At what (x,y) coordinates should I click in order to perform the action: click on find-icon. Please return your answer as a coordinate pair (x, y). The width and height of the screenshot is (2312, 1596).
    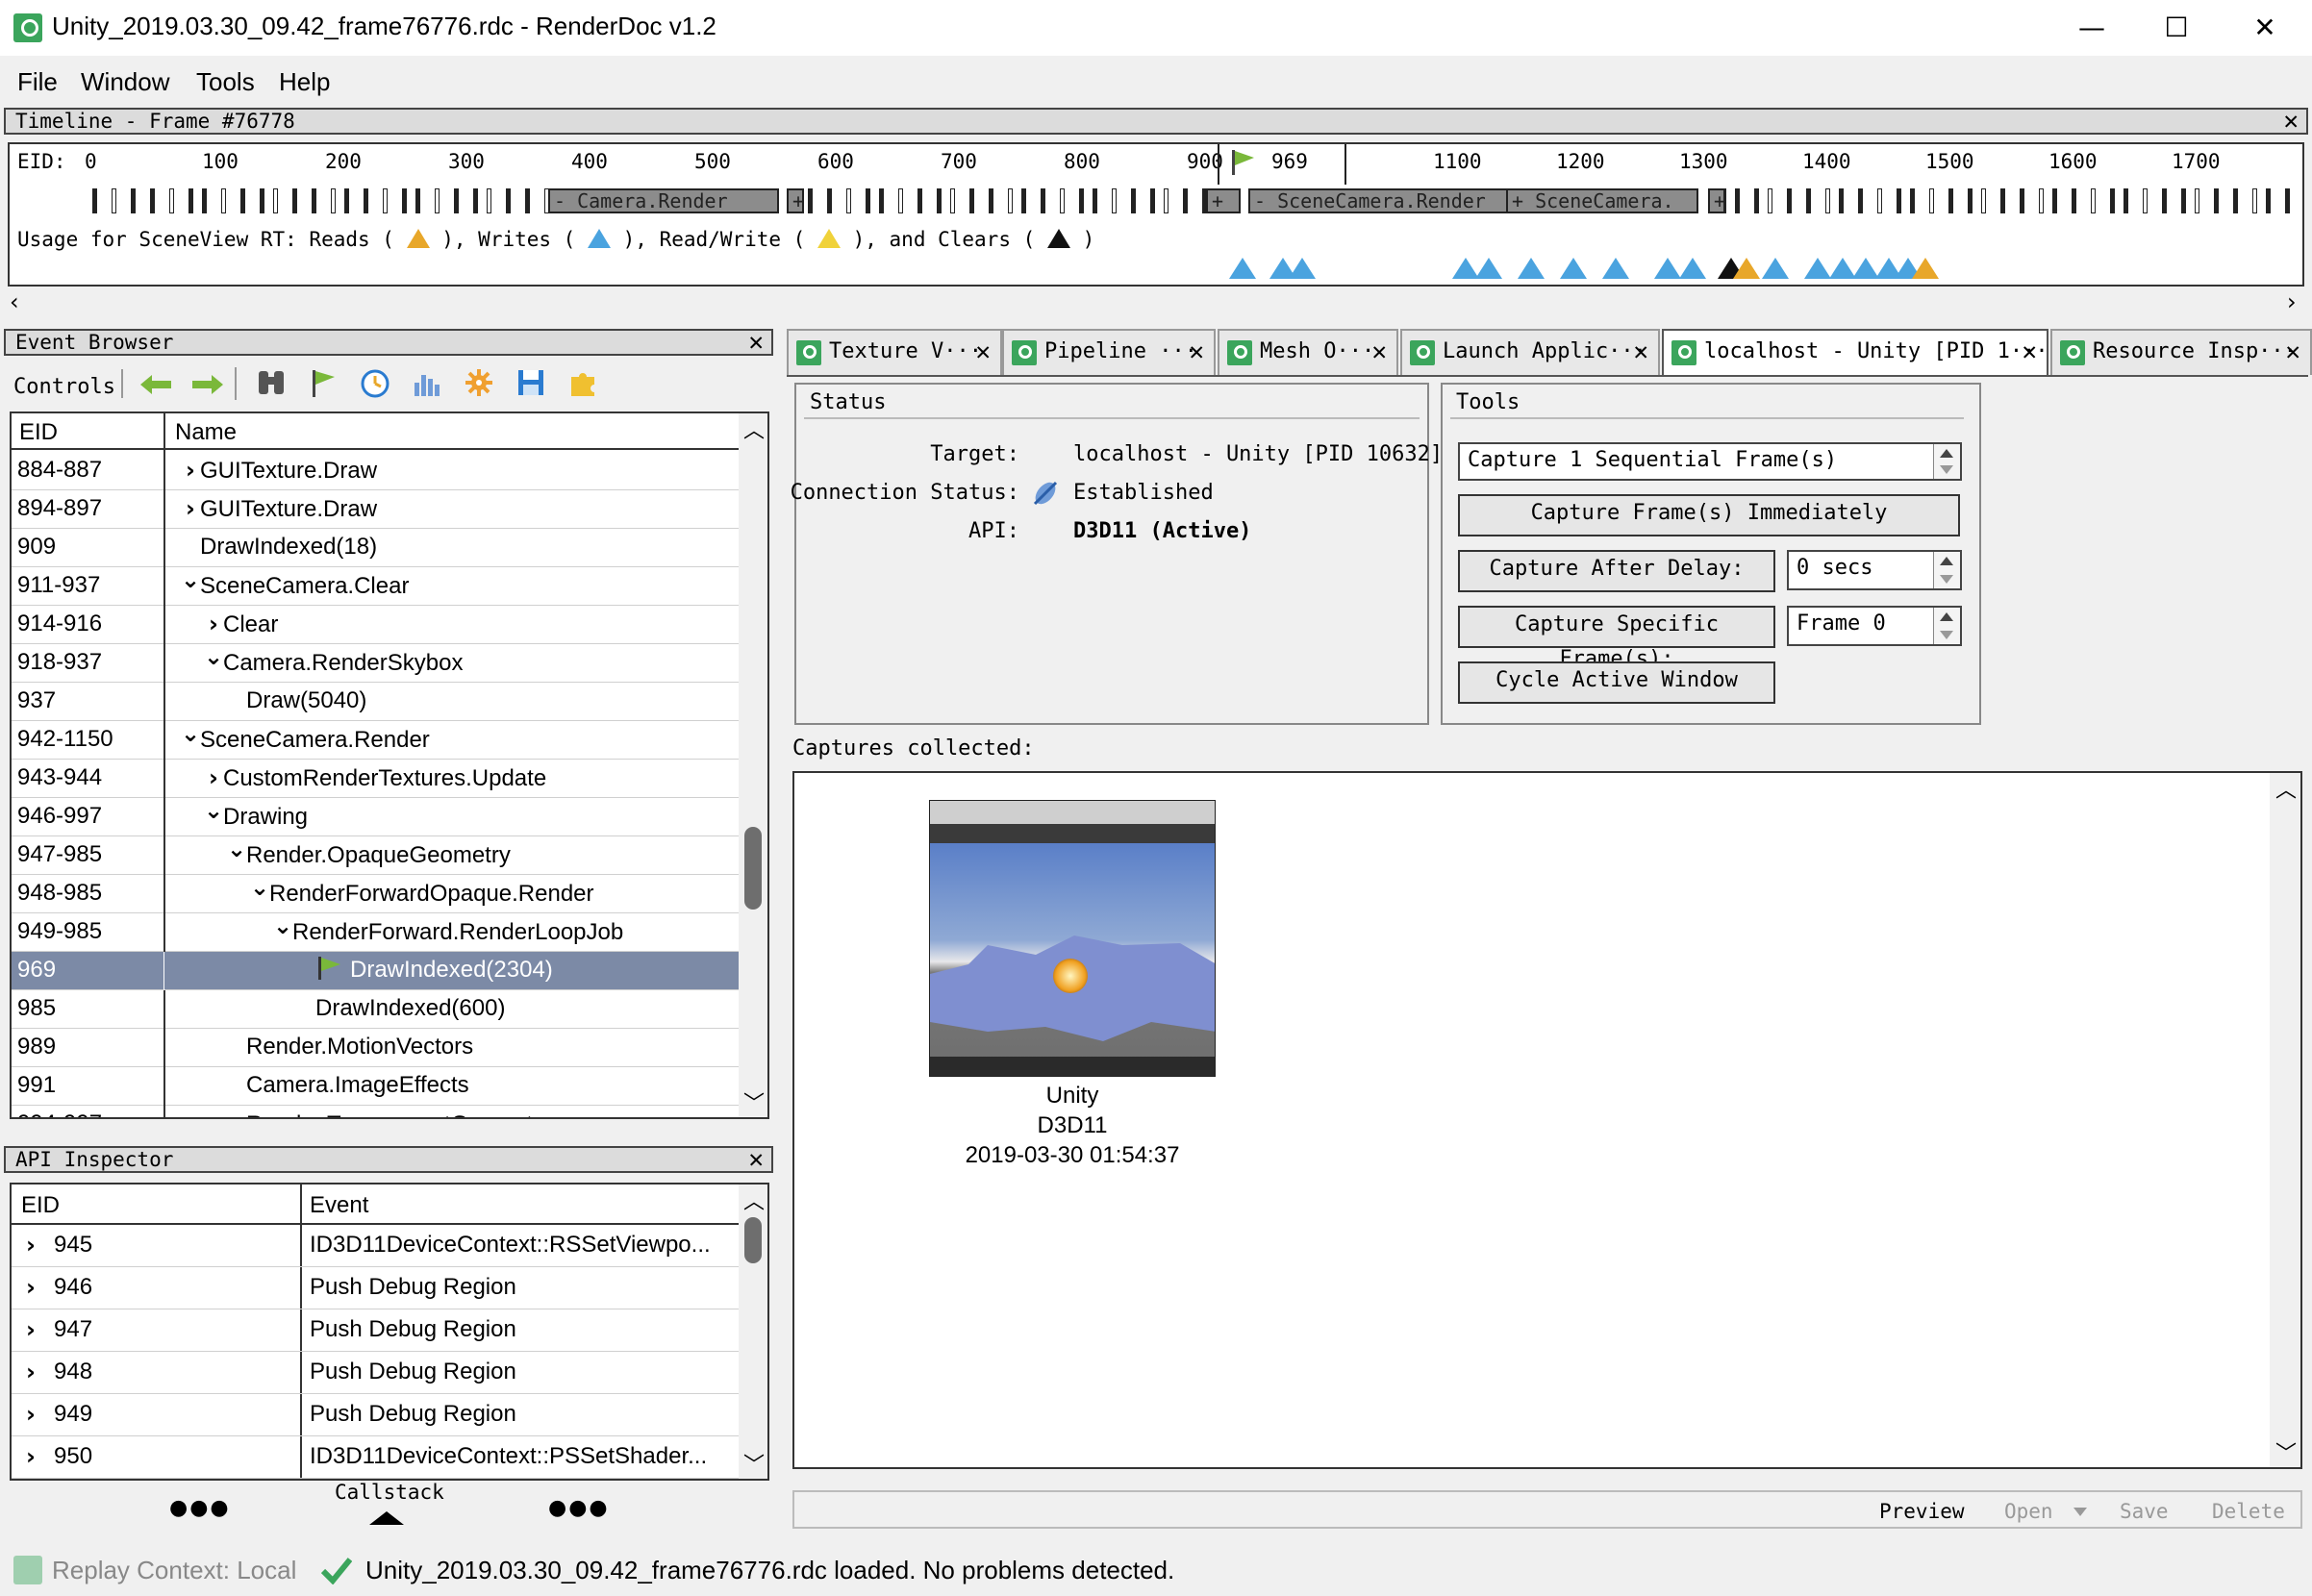
    Looking at the image, I should click on (271, 383).